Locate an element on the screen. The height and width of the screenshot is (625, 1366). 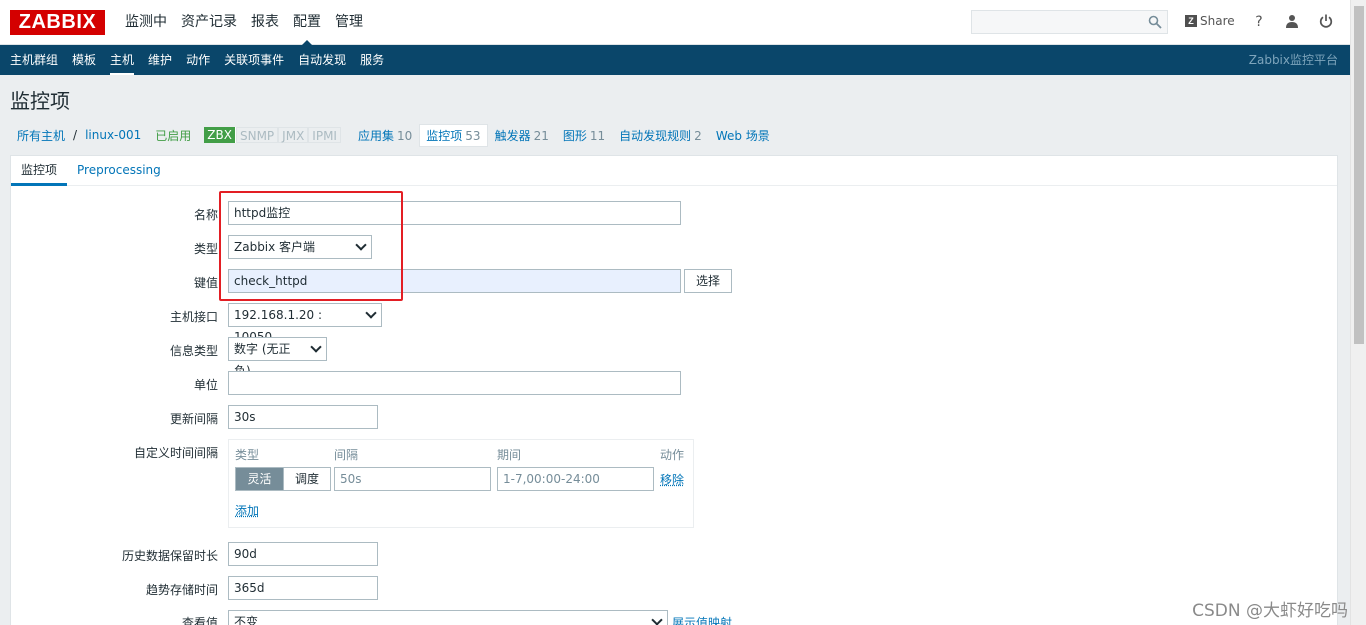
show-value-select-value: 不变 is located at coordinates (246, 620).